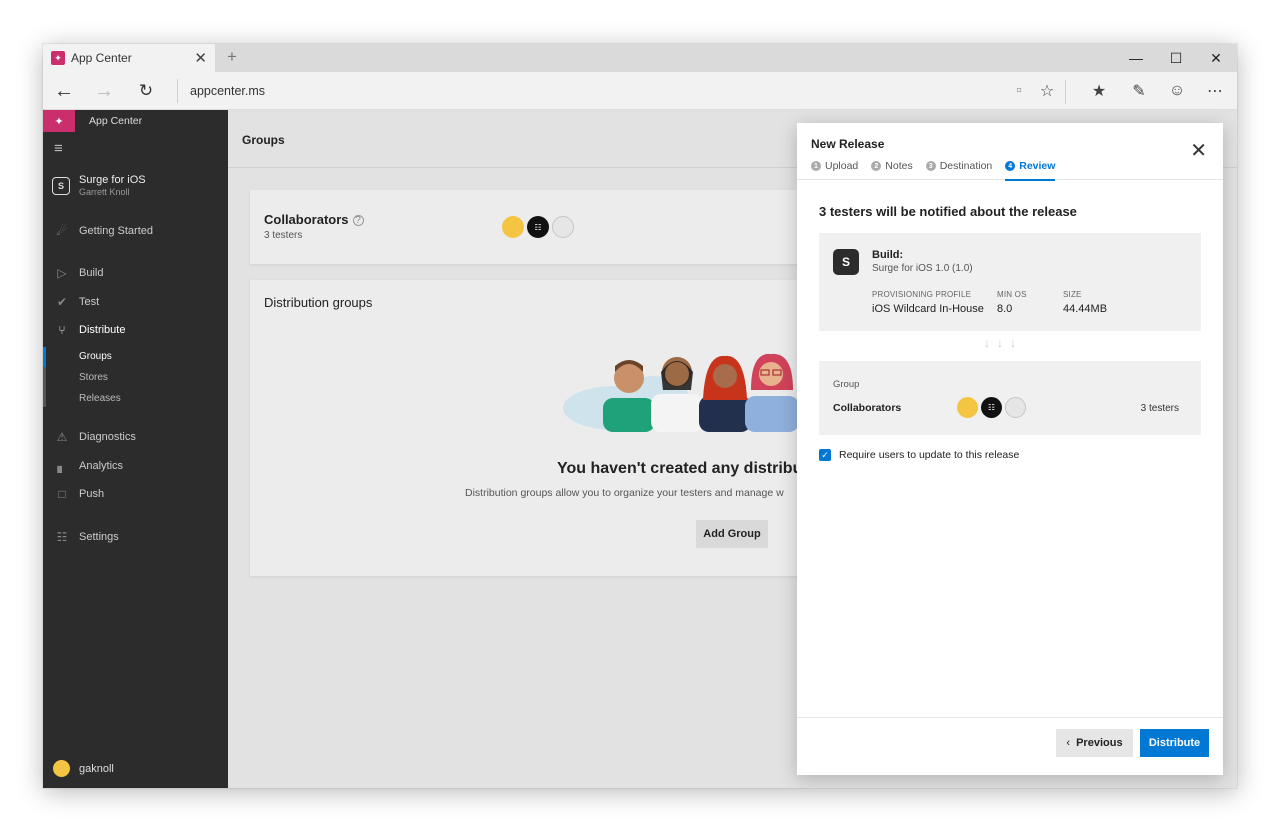  What do you see at coordinates (816, 166) in the screenshot?
I see `step-number: 1` at bounding box center [816, 166].